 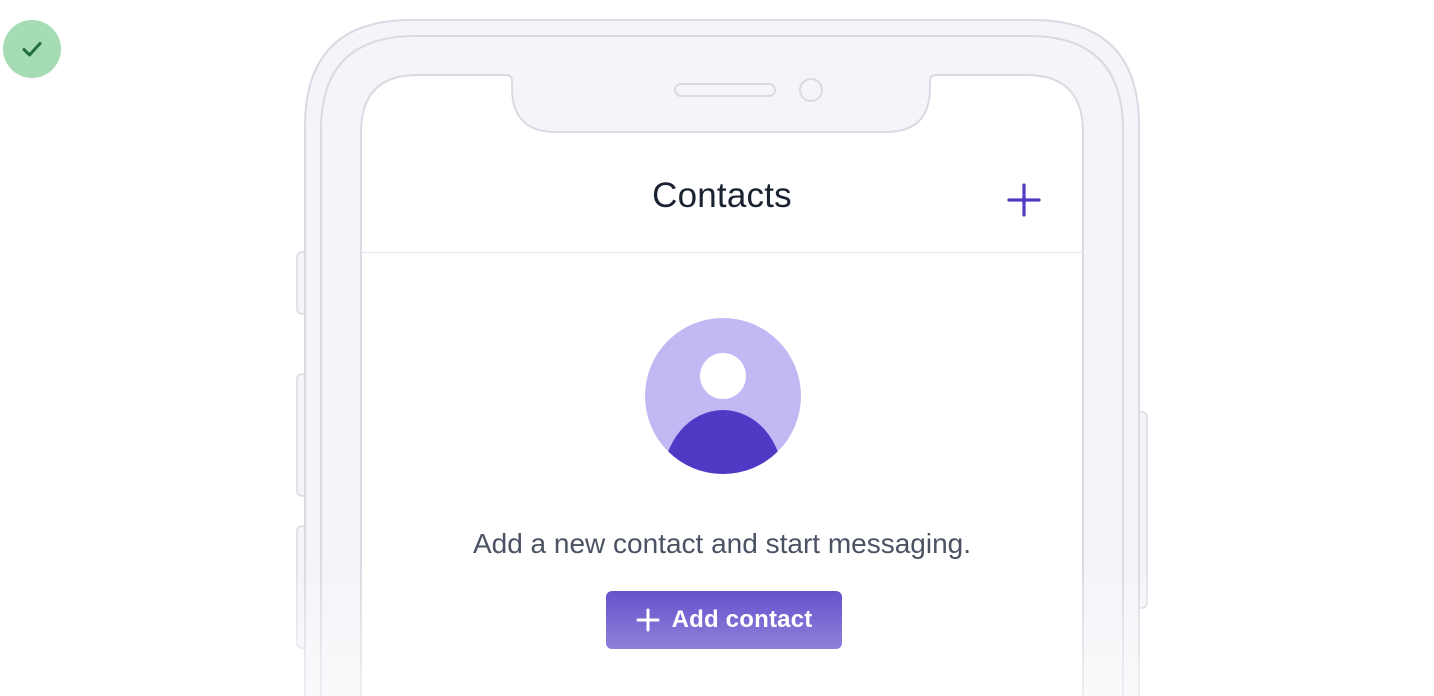 I want to click on empty-state-message: Add a new contact and start messaging., so click(x=722, y=543).